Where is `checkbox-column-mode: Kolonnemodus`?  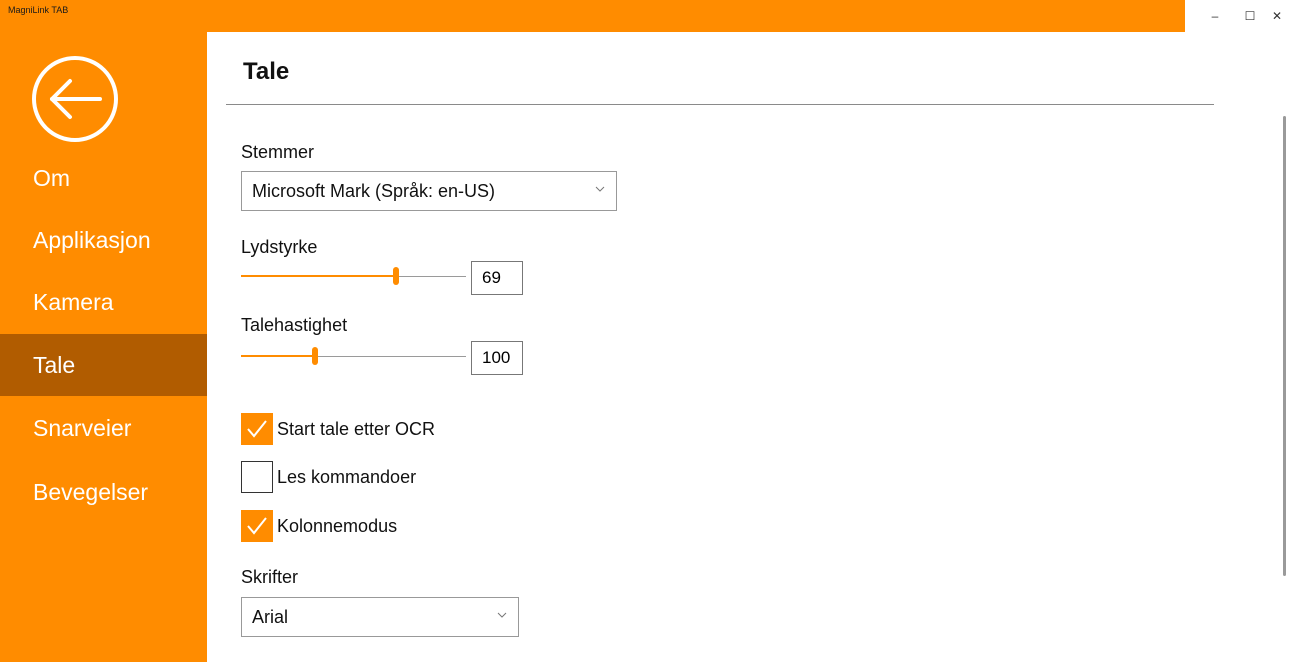 checkbox-column-mode: Kolonnemodus is located at coordinates (319, 526).